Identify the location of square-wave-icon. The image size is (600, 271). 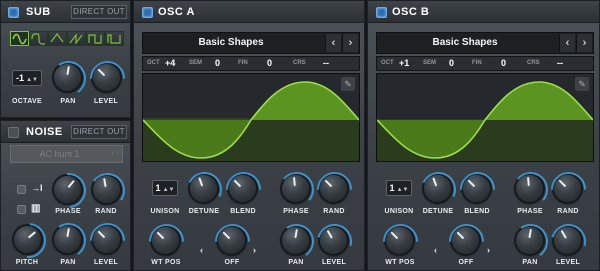
(95, 38).